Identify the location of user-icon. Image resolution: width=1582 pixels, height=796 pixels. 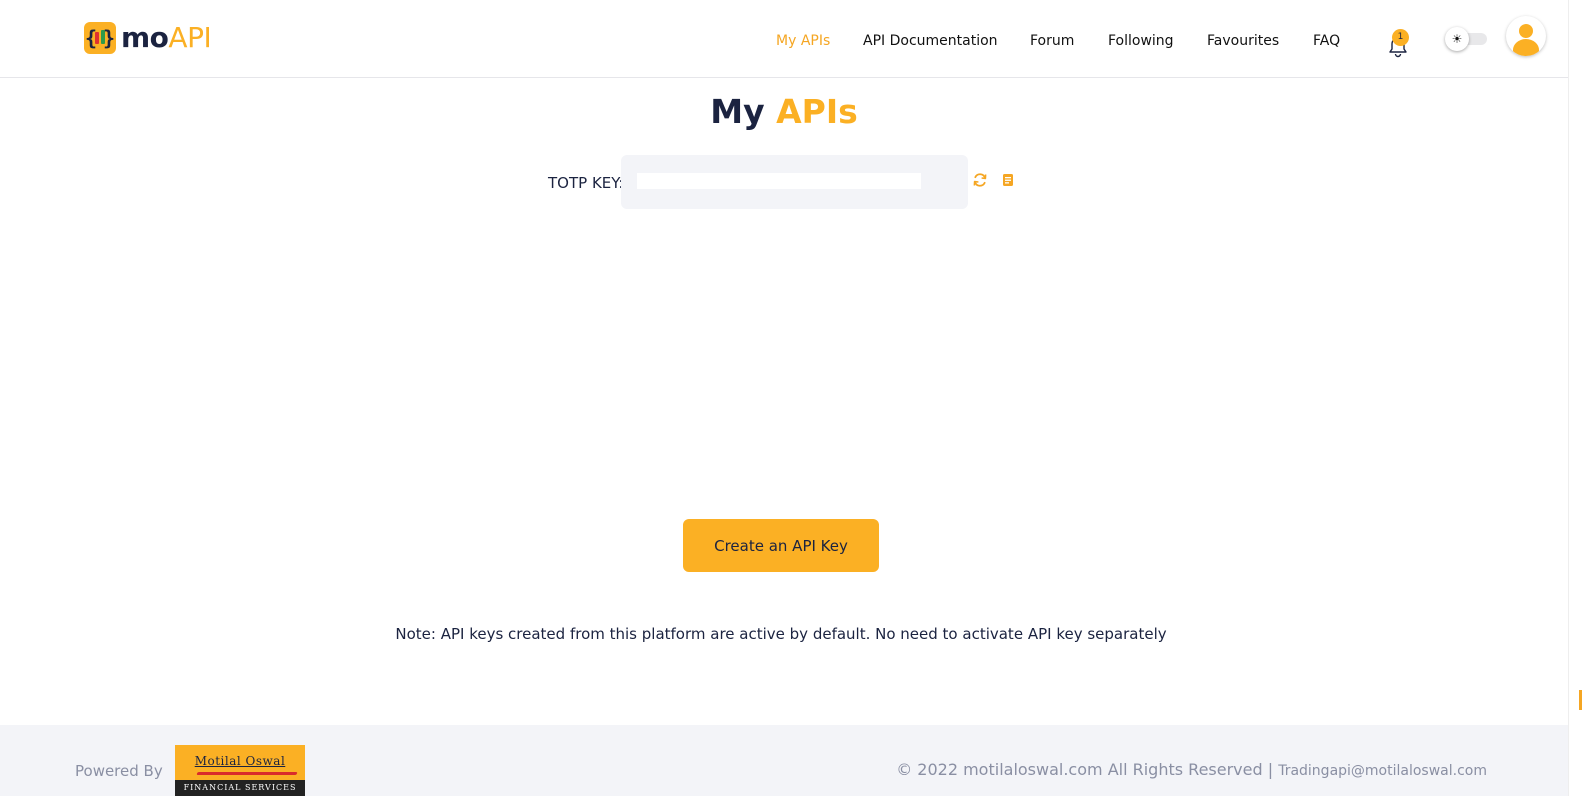
(1526, 40).